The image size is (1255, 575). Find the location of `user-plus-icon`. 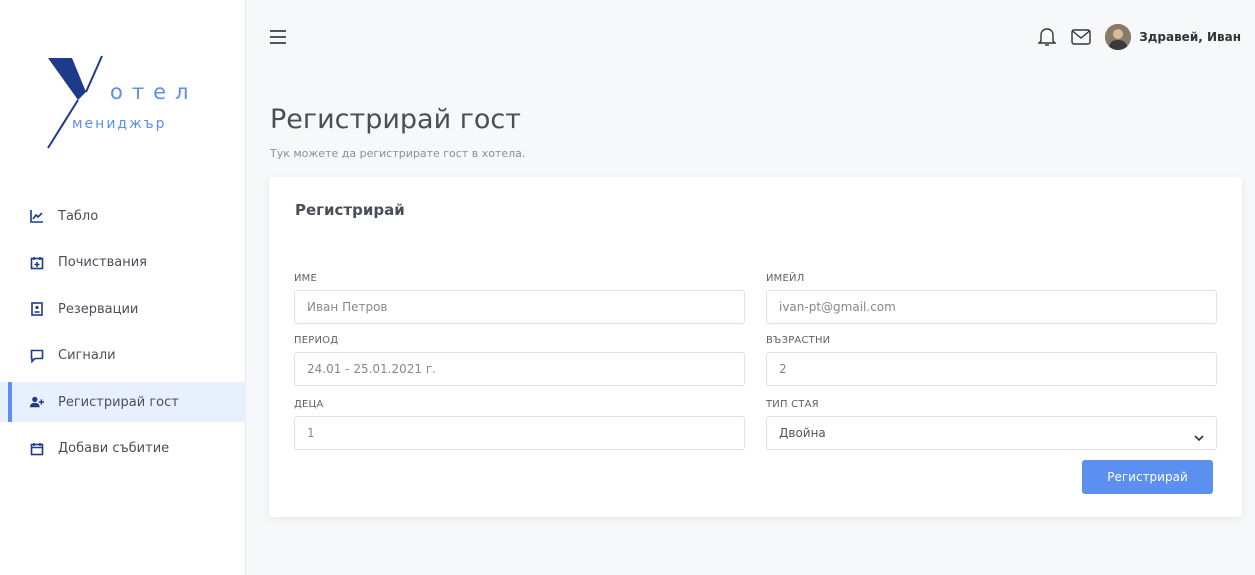

user-plus-icon is located at coordinates (37, 402).